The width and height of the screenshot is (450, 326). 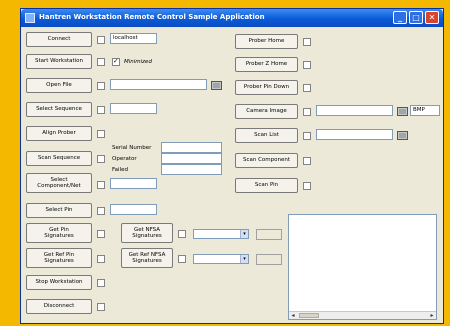 I want to click on select-pin-checkbox, so click(x=101, y=211).